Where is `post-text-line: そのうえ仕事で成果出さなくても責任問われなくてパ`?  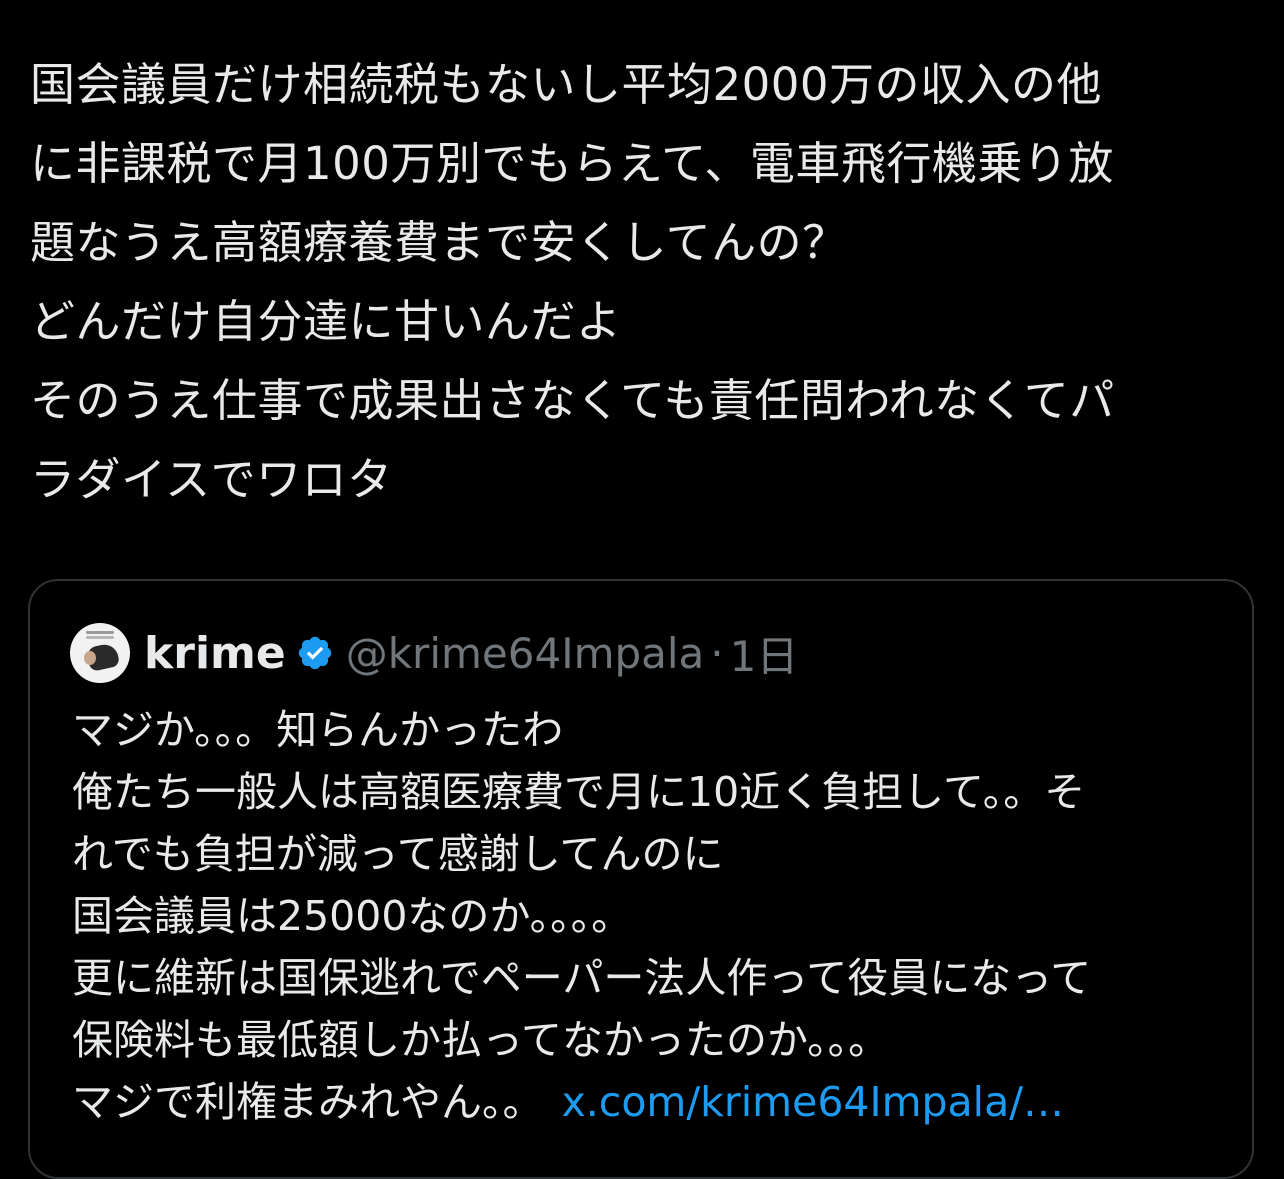 post-text-line: そのうえ仕事で成果出さなくても責任問われなくてパ is located at coordinates (572, 400).